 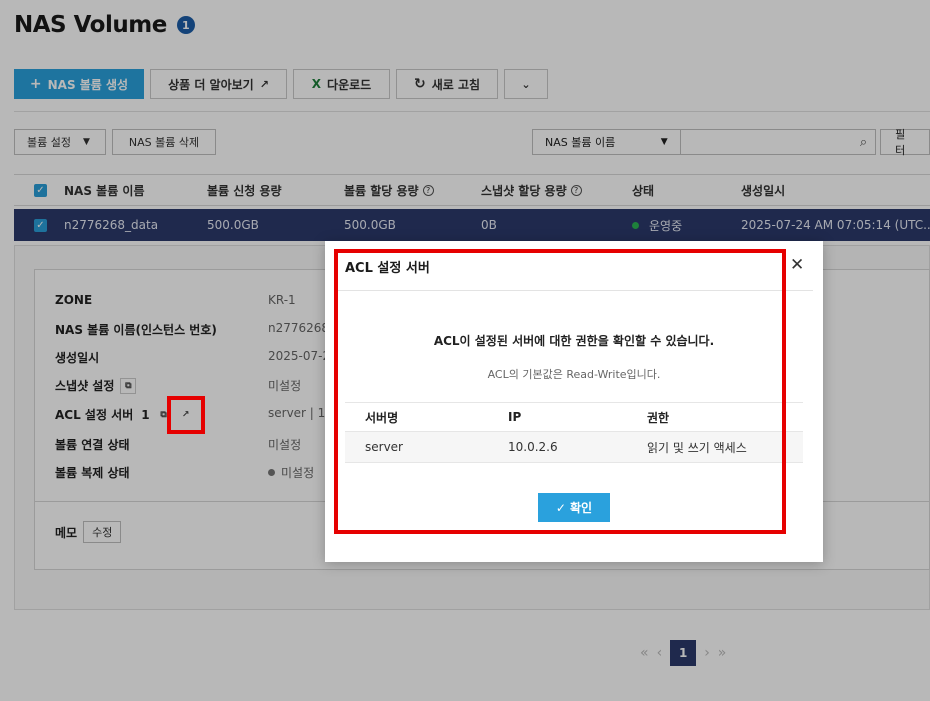 What do you see at coordinates (387, 268) in the screenshot?
I see `modal-title: ACL 설정 서버` at bounding box center [387, 268].